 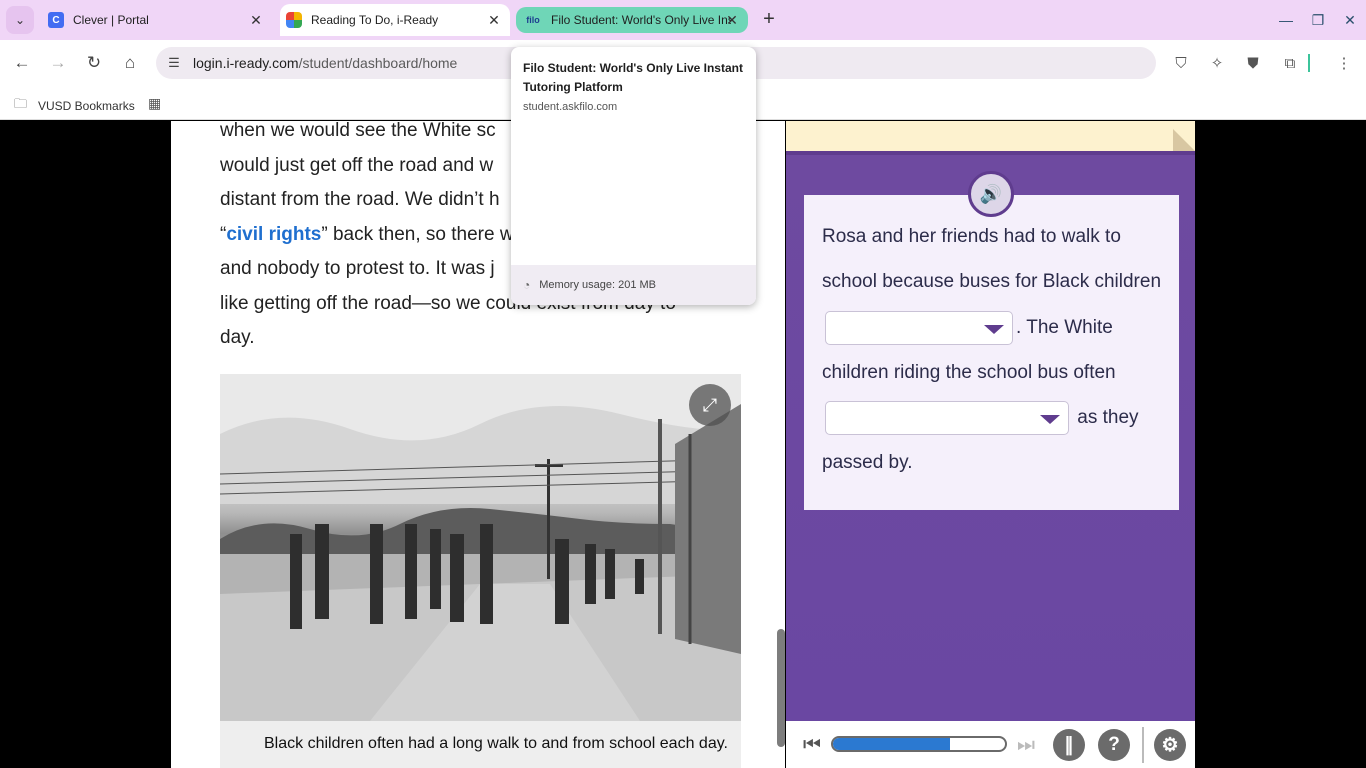 What do you see at coordinates (781, 688) in the screenshot?
I see `reading-scrollbar` at bounding box center [781, 688].